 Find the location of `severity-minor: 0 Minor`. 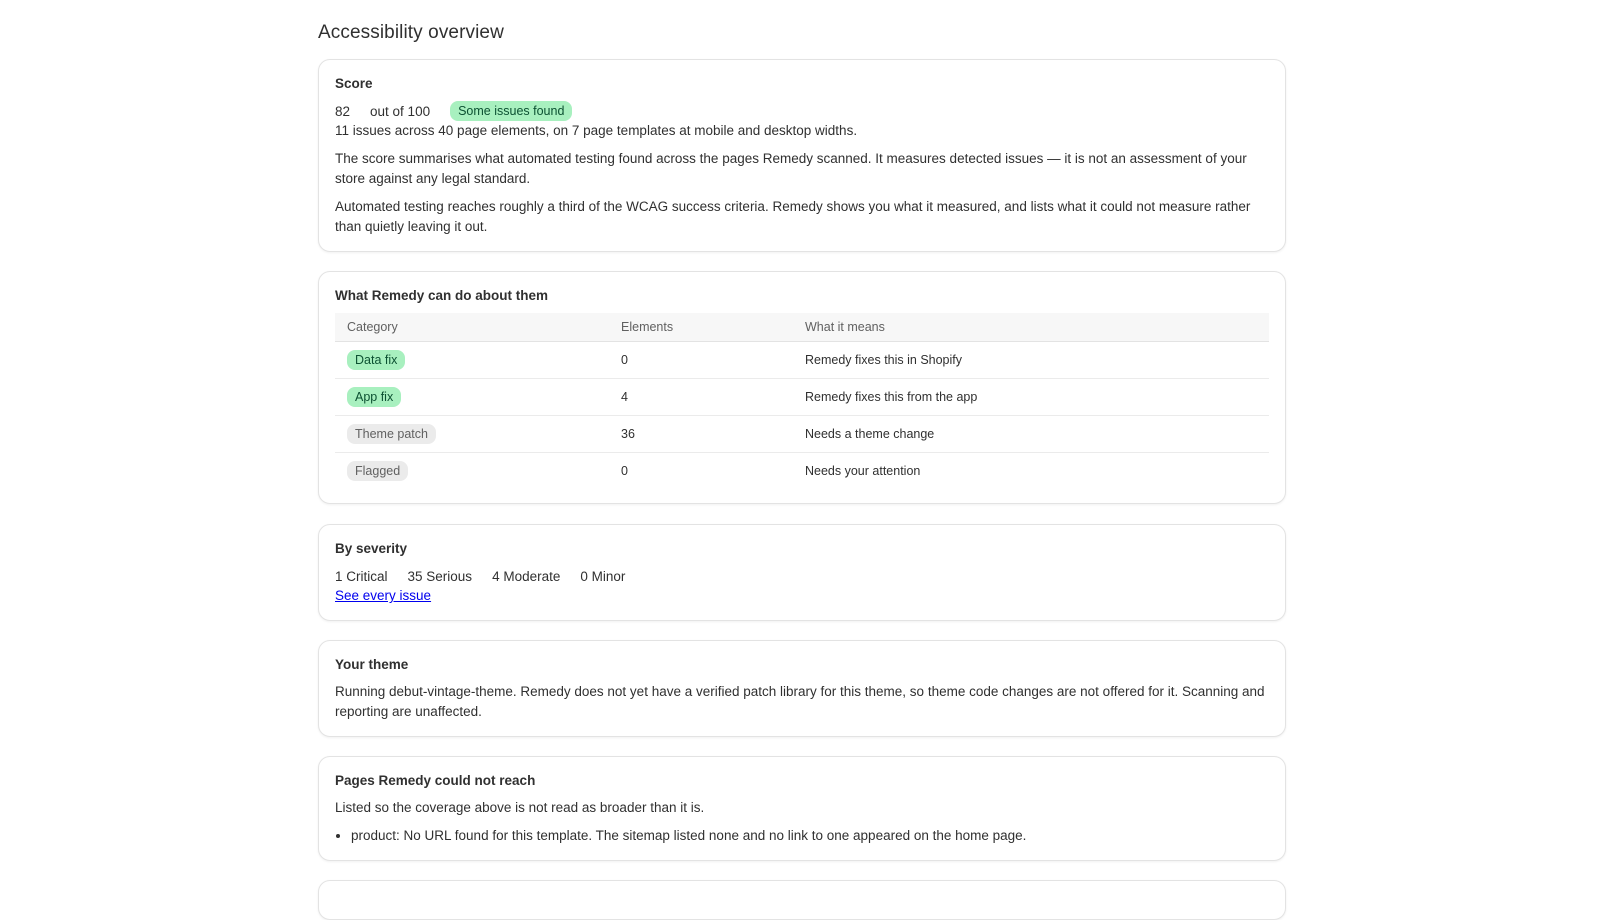

severity-minor: 0 Minor is located at coordinates (603, 576).